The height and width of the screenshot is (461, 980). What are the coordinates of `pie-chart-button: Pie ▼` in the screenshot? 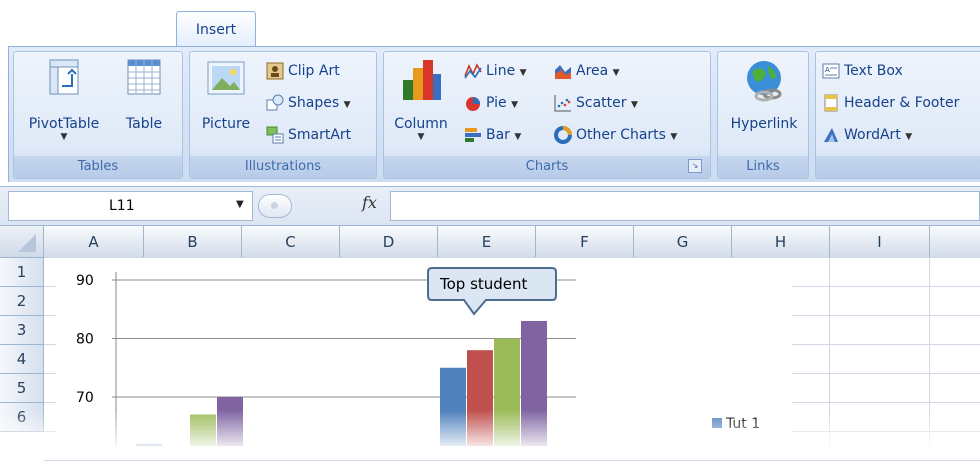 It's located at (491, 103).